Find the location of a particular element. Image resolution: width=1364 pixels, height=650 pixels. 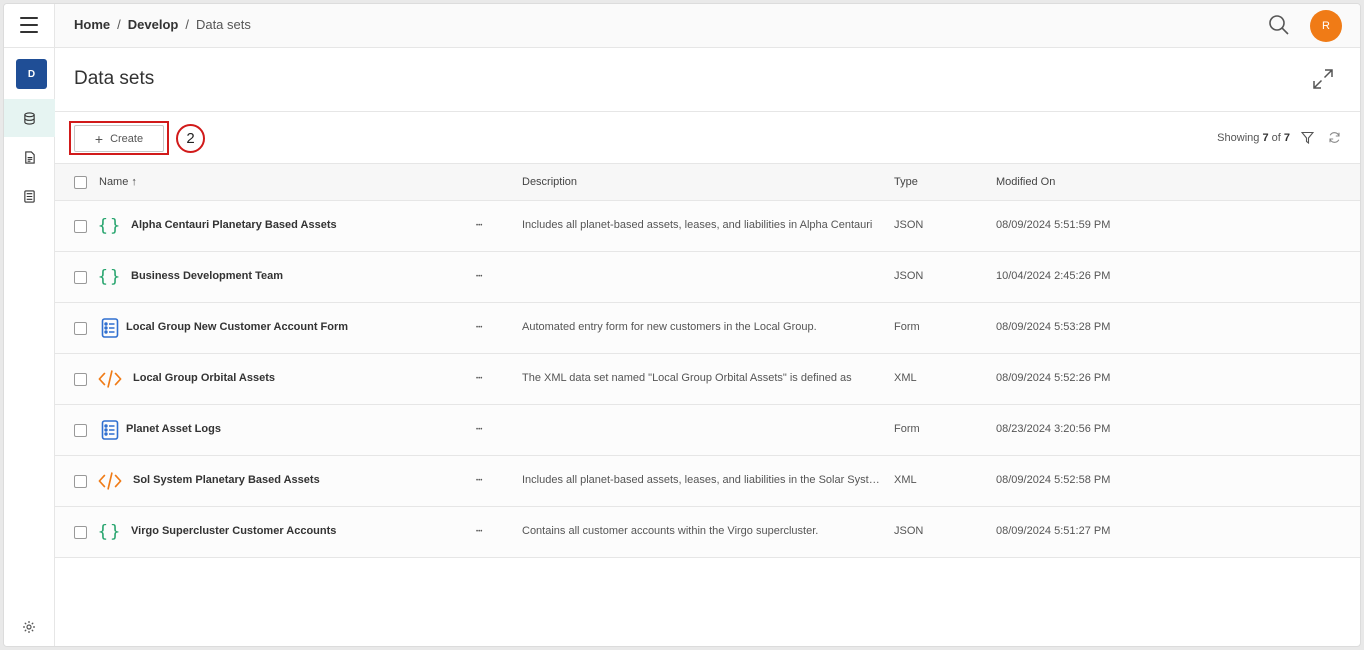

sidebar-item-reports is located at coordinates (29, 157).